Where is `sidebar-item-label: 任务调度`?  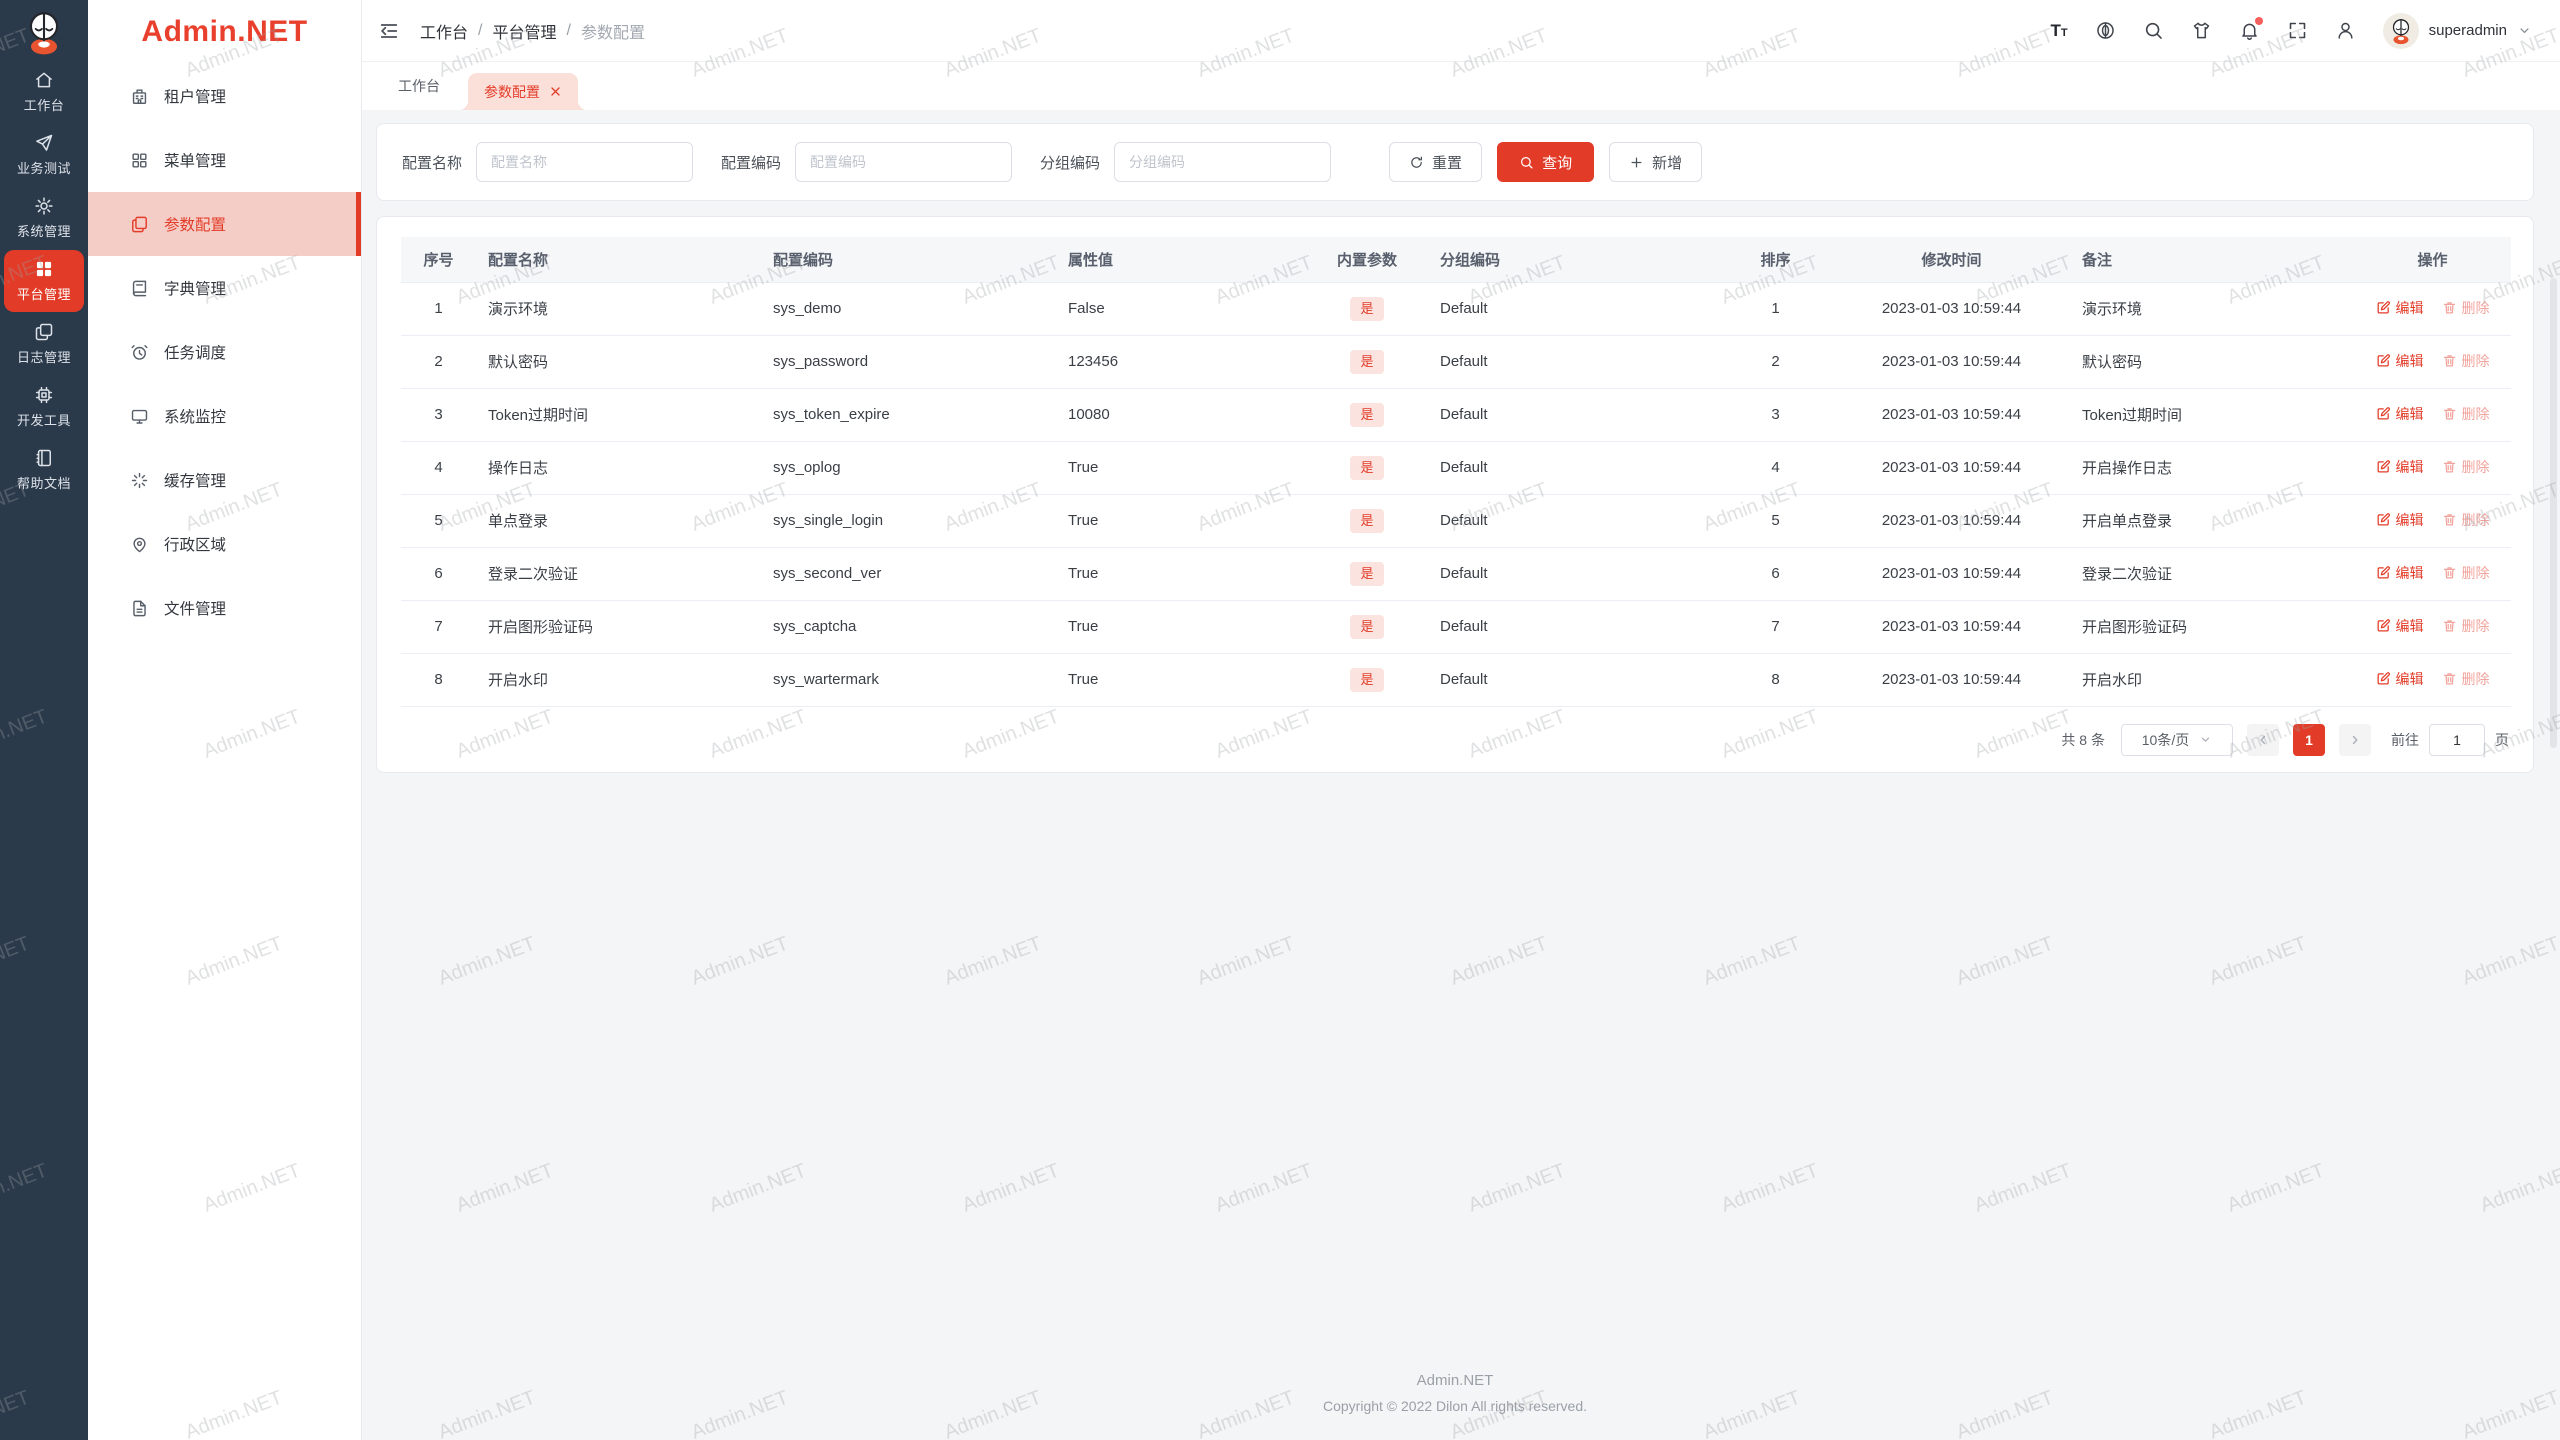 sidebar-item-label: 任务调度 is located at coordinates (195, 353).